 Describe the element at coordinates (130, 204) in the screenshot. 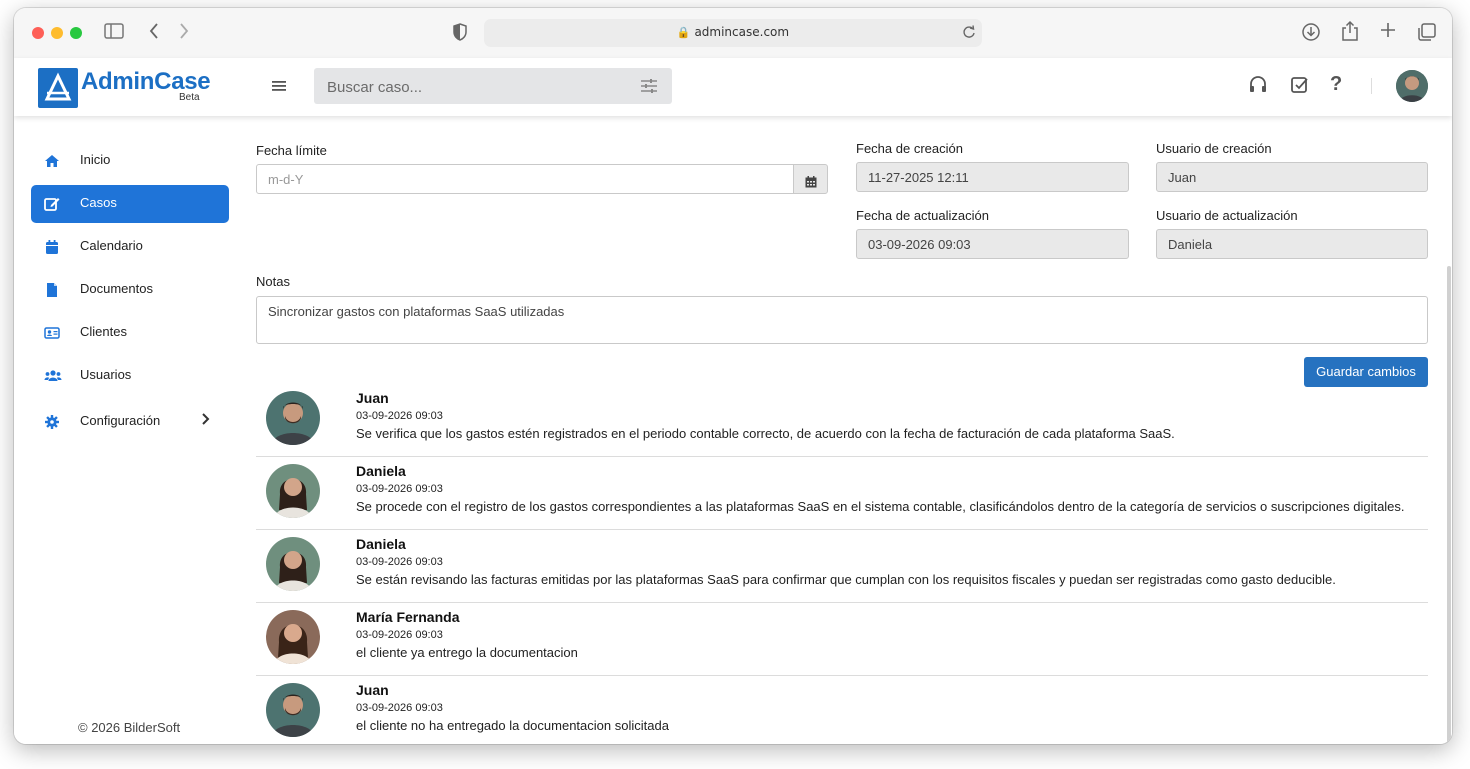

I see `sidebar-item-casos: Casos` at that location.